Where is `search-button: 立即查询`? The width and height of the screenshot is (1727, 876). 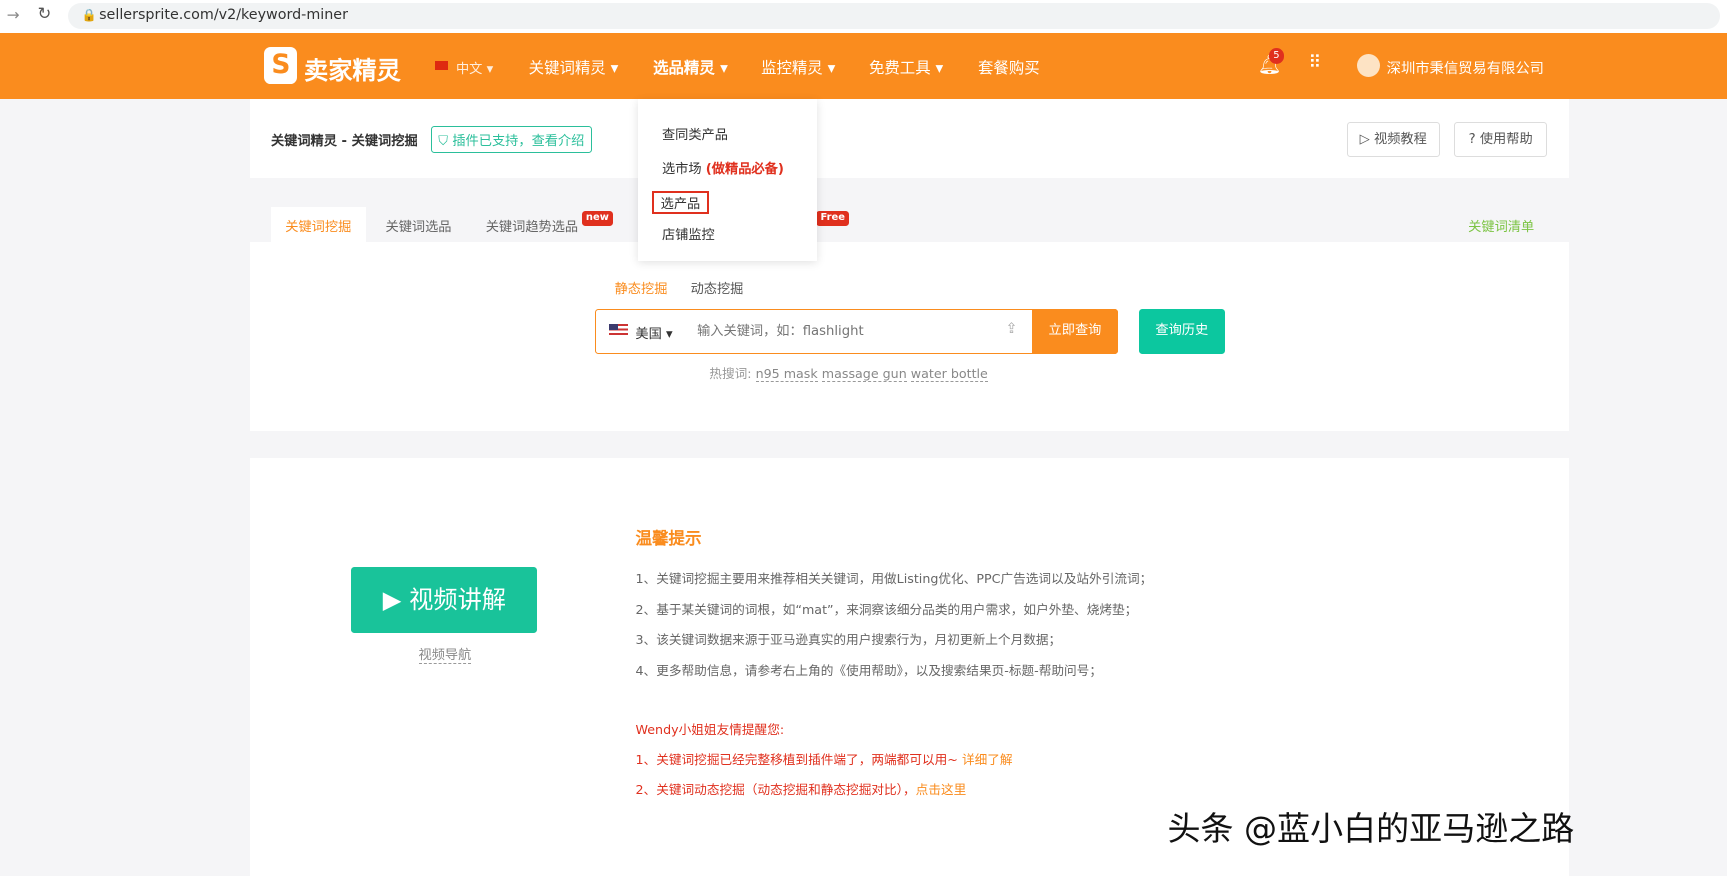
search-button: 立即查询 is located at coordinates (1075, 331).